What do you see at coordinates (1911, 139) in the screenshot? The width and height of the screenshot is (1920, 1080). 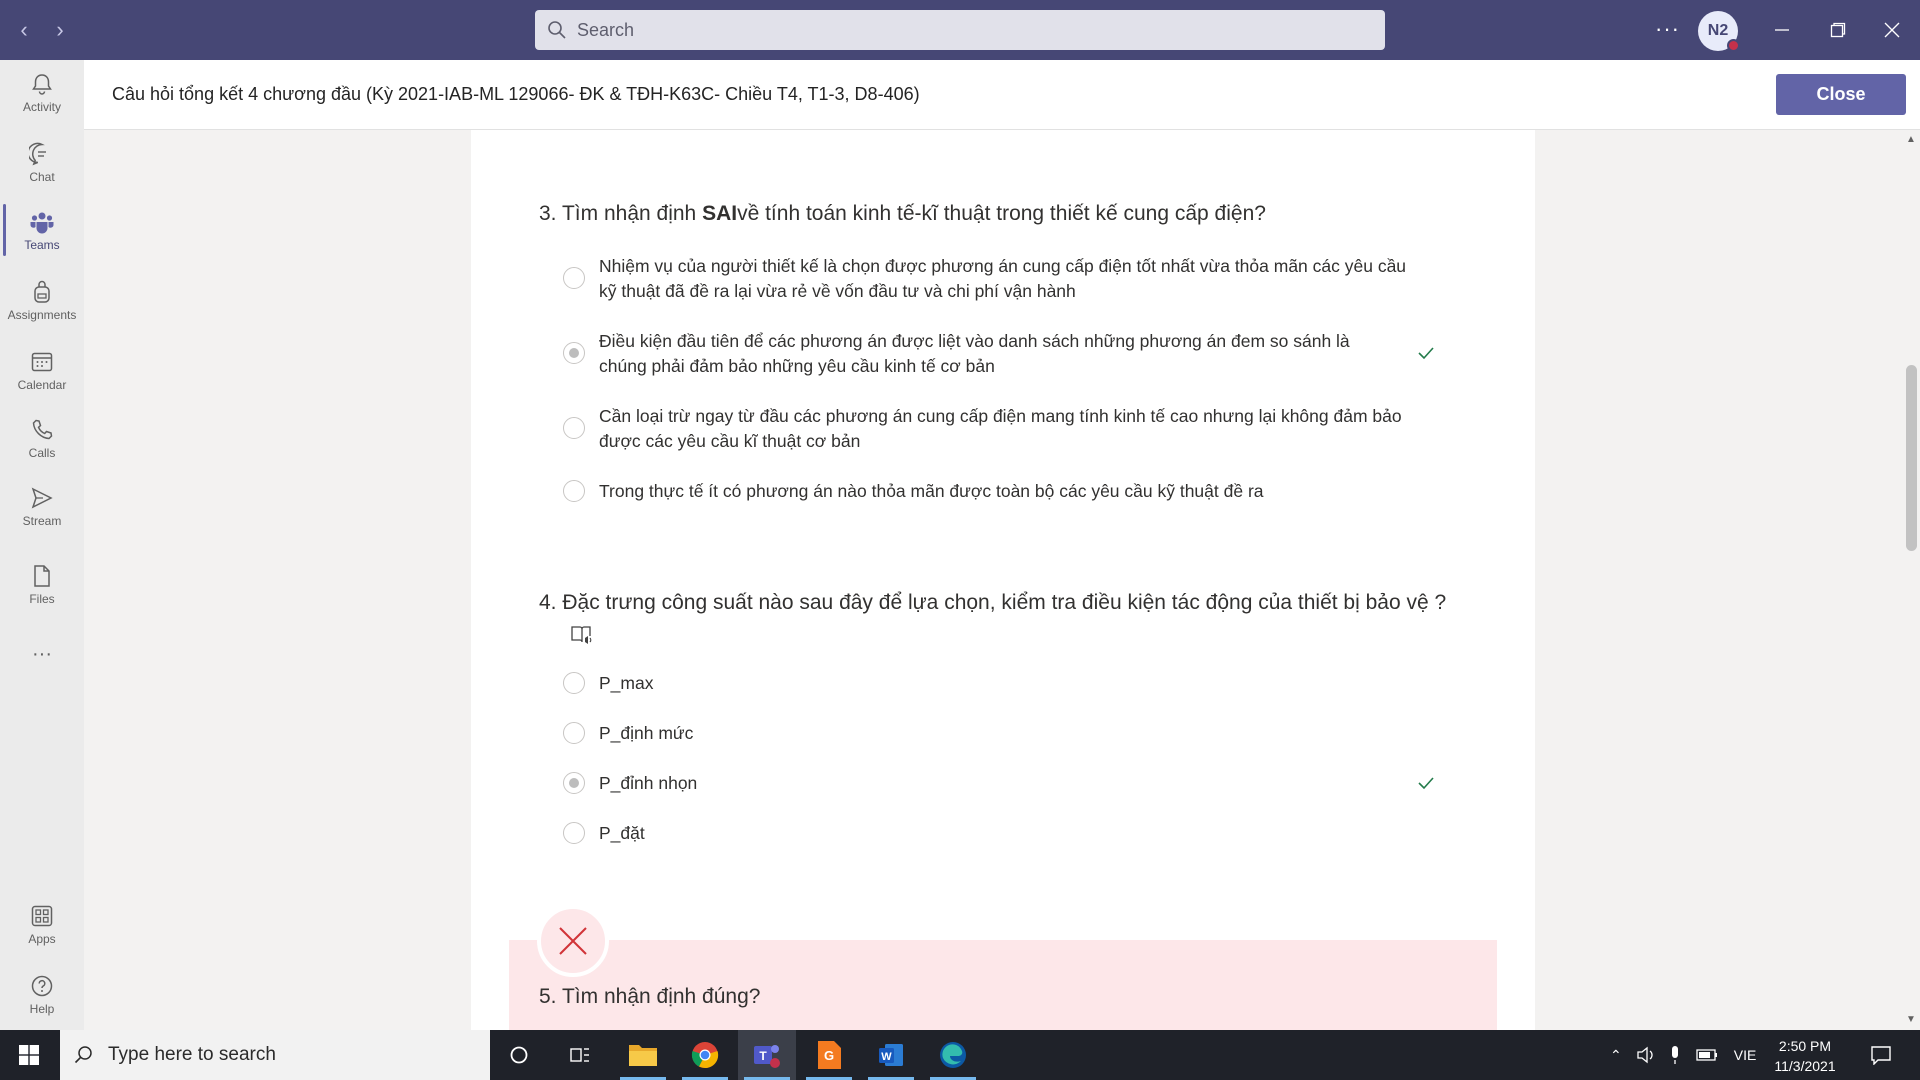 I see `scroll-up-icon: ▲` at bounding box center [1911, 139].